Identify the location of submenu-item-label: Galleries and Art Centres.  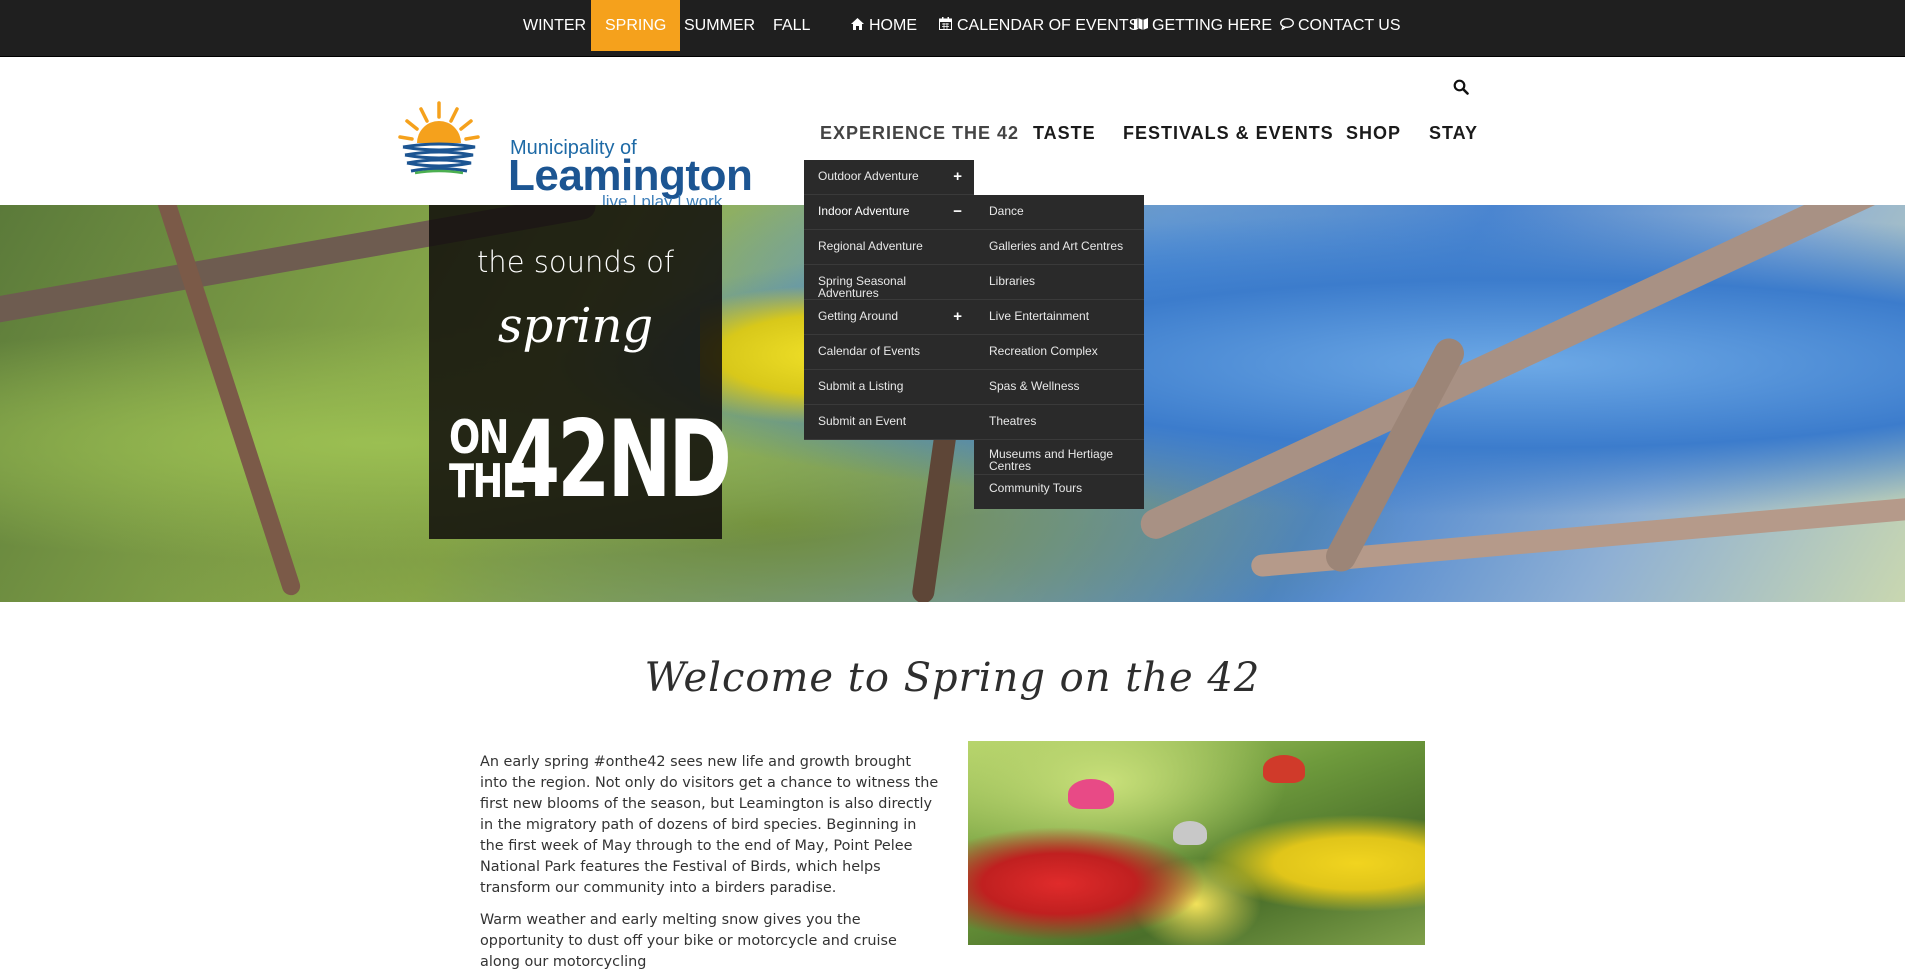
(1056, 246).